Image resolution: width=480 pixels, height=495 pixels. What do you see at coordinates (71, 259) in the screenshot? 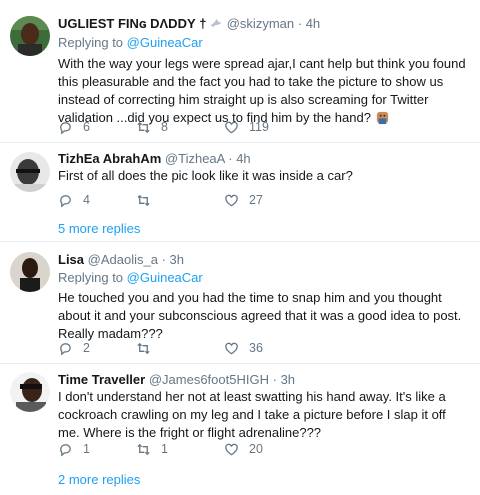
I see `author-name: Lisa` at bounding box center [71, 259].